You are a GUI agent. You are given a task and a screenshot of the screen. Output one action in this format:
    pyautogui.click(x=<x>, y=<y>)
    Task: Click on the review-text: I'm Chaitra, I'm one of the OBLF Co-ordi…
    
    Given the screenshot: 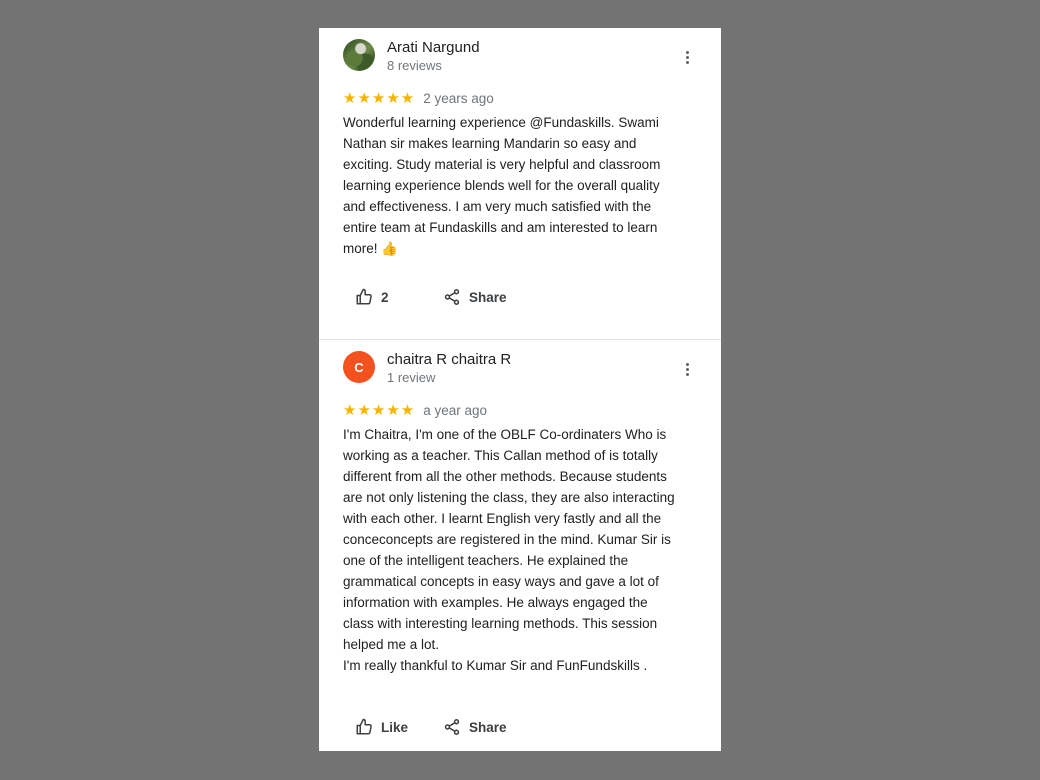 What is the action you would take?
    pyautogui.click(x=509, y=550)
    